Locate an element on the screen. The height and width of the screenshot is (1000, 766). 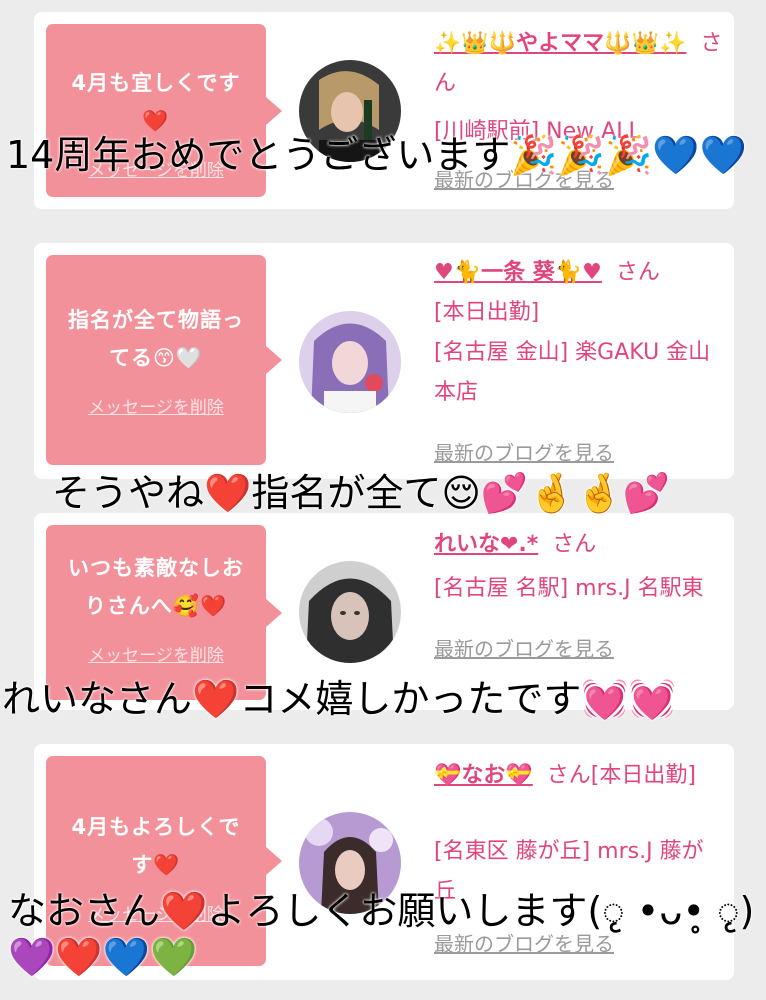
shop-name: [名古屋 金山] 楽GAKU 金山本店 is located at coordinates (572, 372).